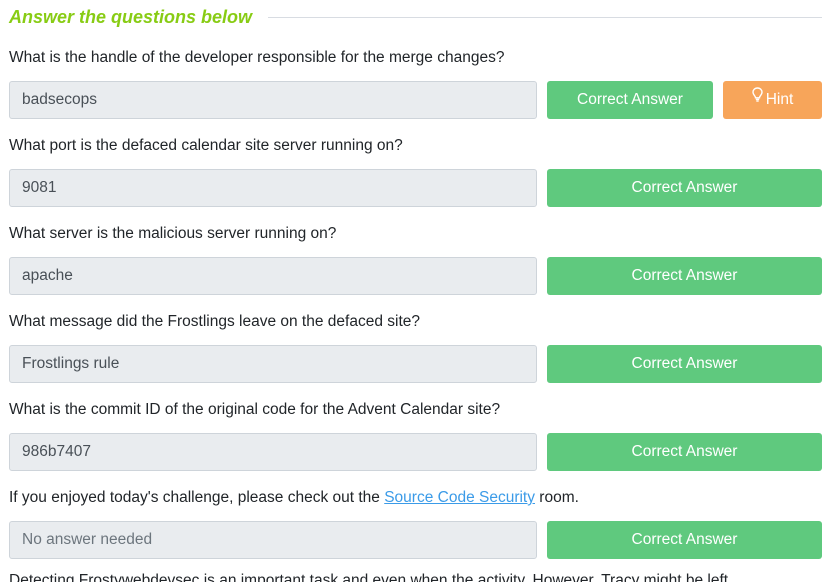 The image size is (828, 582). What do you see at coordinates (273, 364) in the screenshot?
I see `answer-input: Frostlings rule` at bounding box center [273, 364].